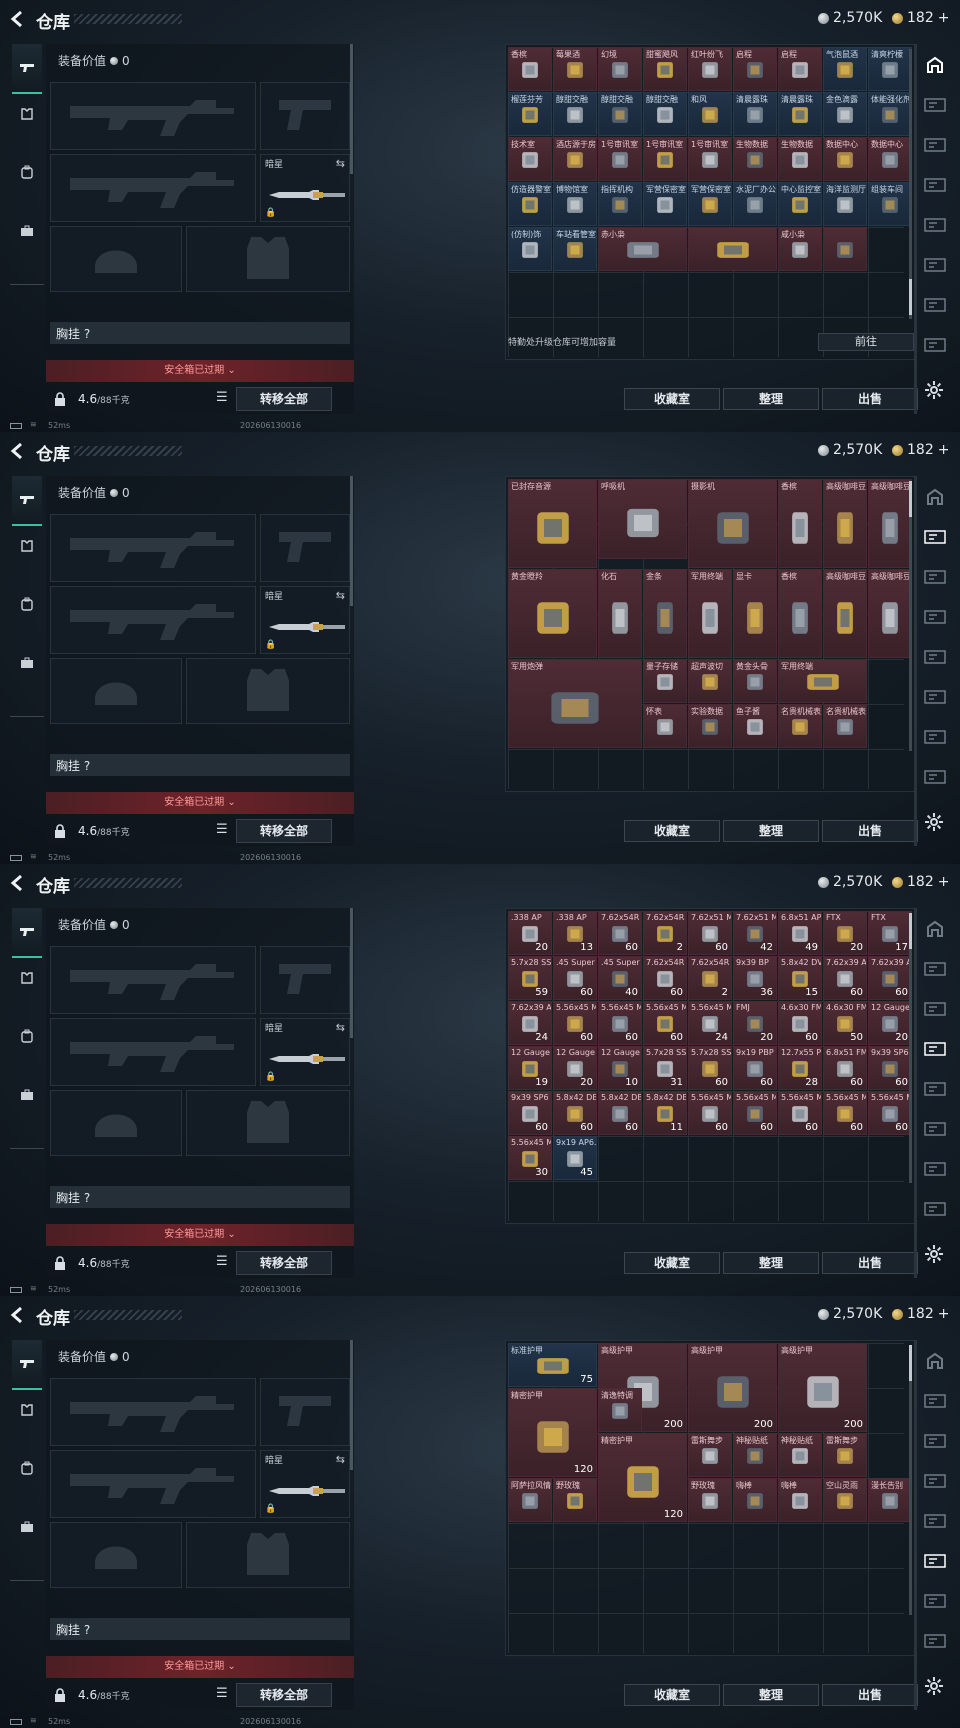 The width and height of the screenshot is (960, 1728). What do you see at coordinates (890, 1068) in the screenshot?
I see `stash-item: 9x39 SP6 60` at bounding box center [890, 1068].